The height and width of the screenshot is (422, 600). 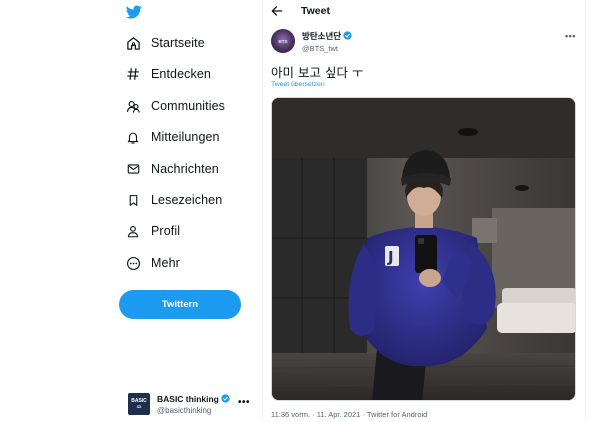 I want to click on nav-item-label: Mitteilungen, so click(x=185, y=137).